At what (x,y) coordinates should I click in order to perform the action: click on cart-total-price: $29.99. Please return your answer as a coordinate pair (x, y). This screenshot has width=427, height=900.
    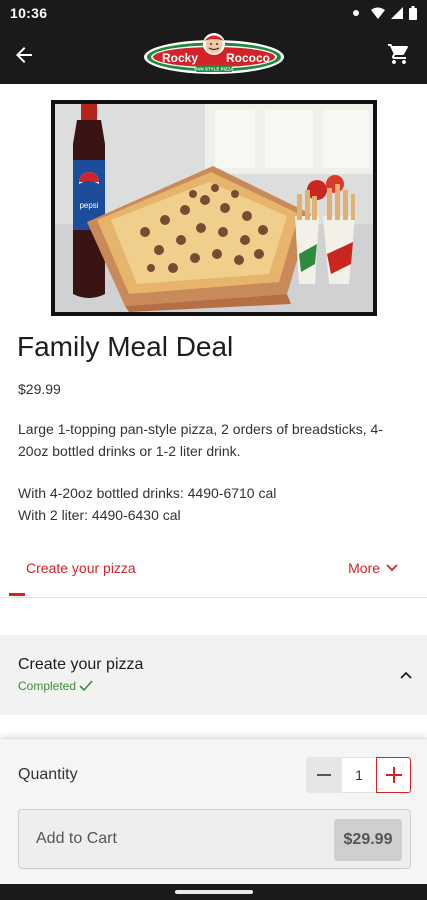
    Looking at the image, I should click on (368, 840).